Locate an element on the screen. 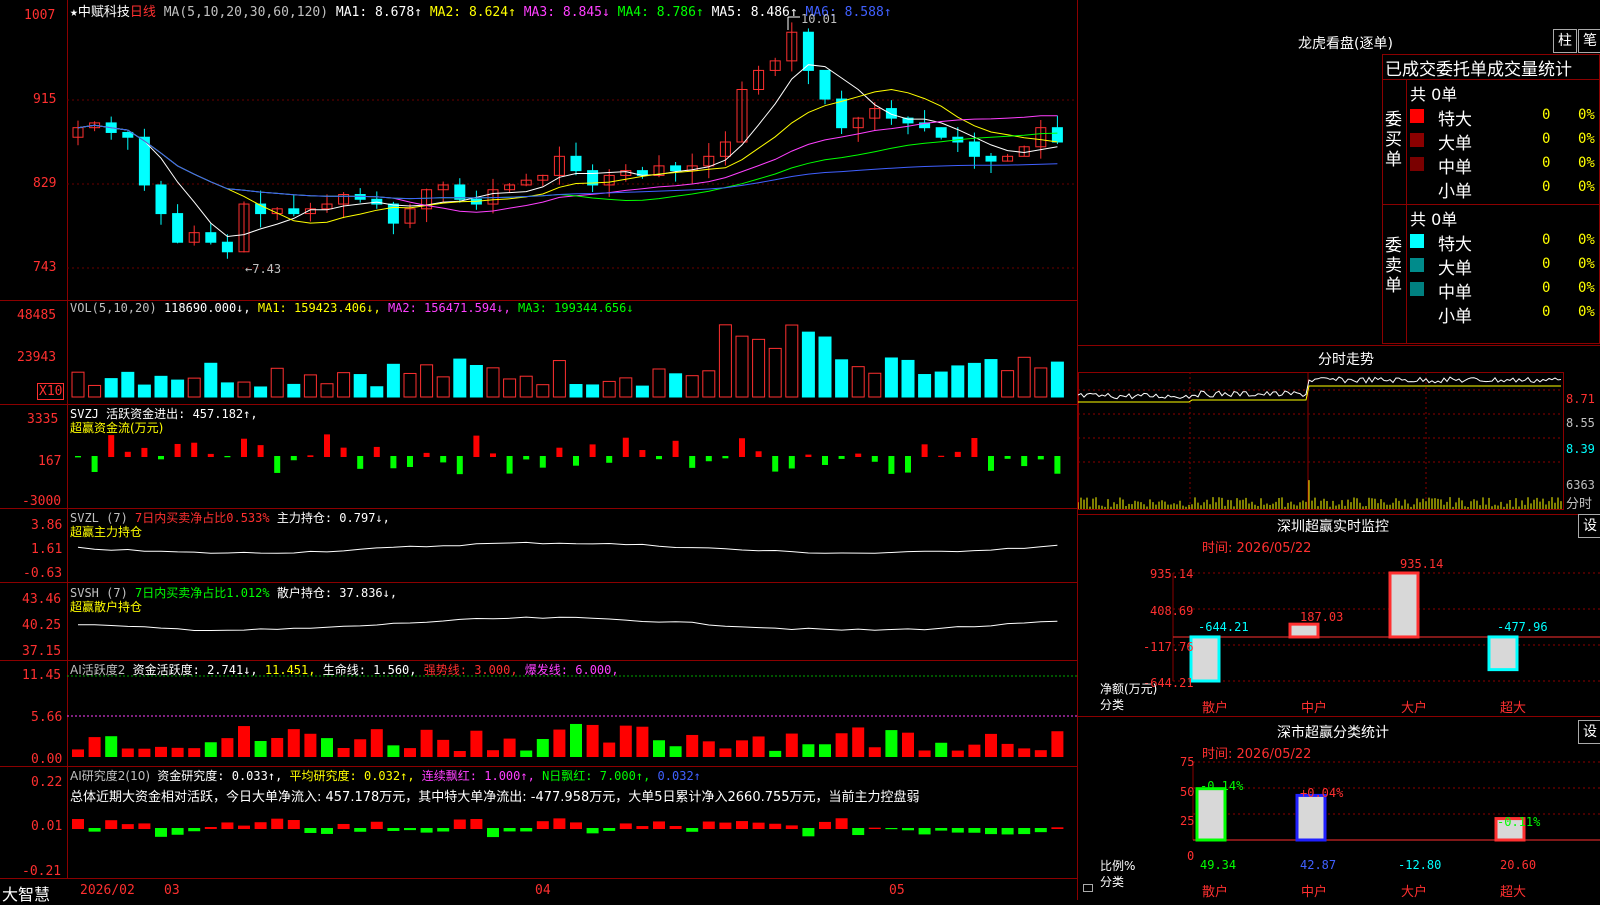 The width and height of the screenshot is (1600, 905). ma1-line is located at coordinates (567, 151).